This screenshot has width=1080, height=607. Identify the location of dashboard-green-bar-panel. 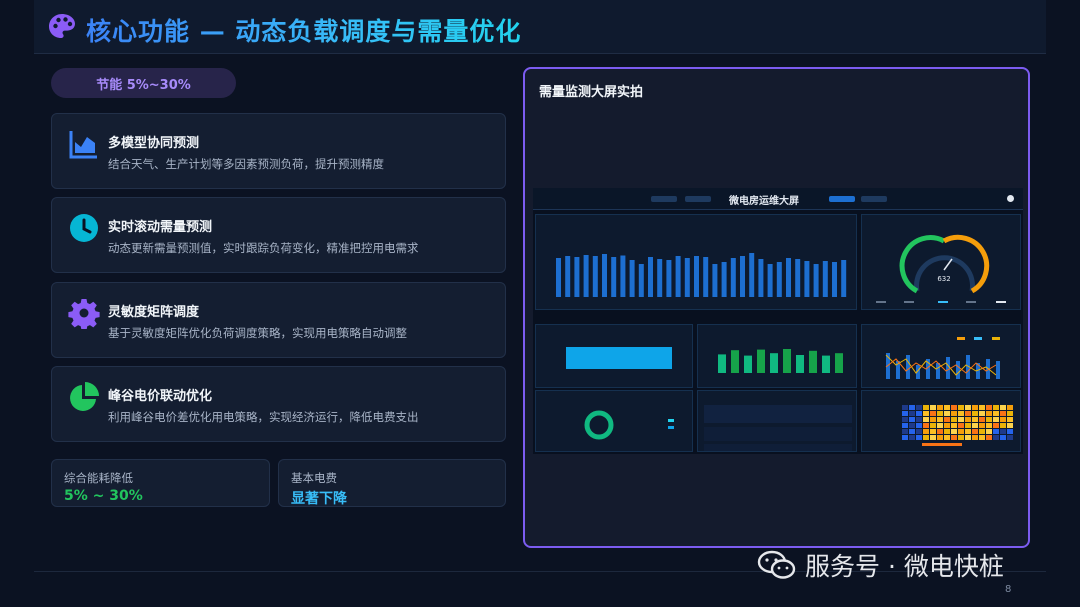
(777, 356).